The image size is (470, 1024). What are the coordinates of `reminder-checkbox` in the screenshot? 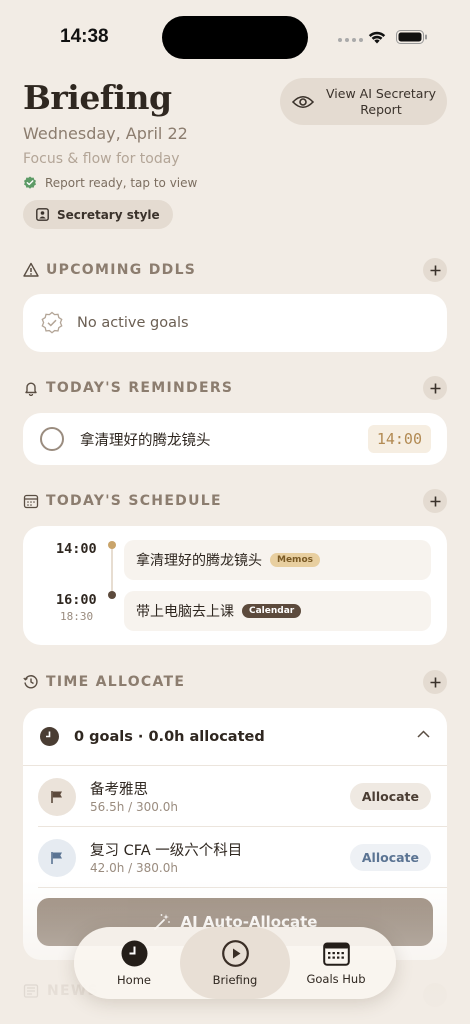 It's located at (52, 439).